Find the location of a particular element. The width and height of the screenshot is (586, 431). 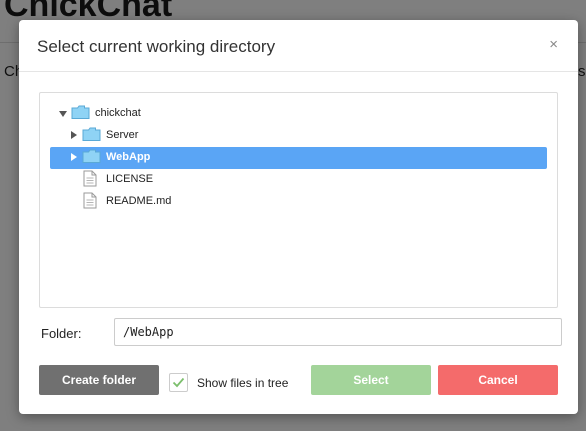

folder-path-input is located at coordinates (338, 332).